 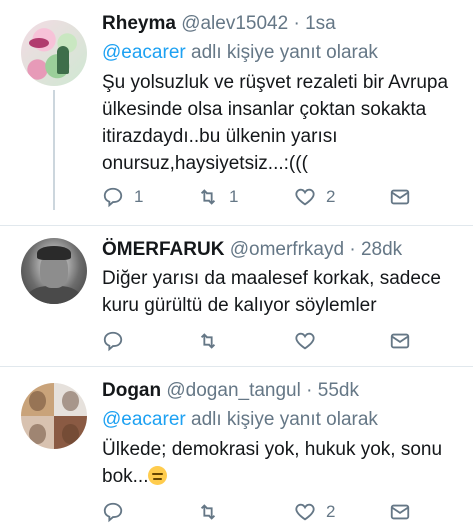 I want to click on reply-button: 1, so click(x=122, y=197).